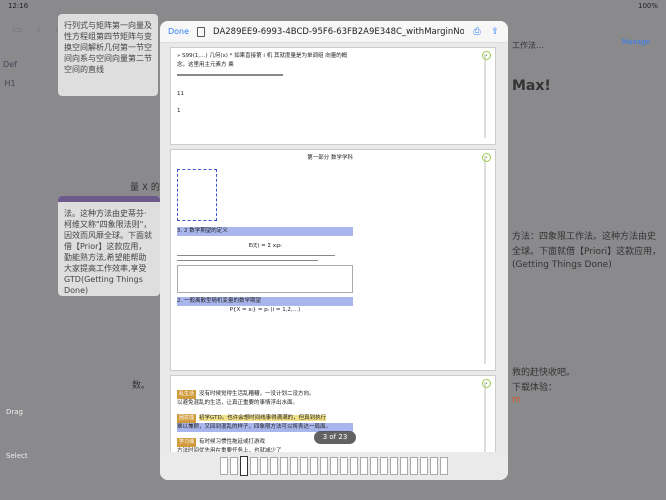 The height and width of the screenshot is (500, 666). Describe the element at coordinates (535, 388) in the screenshot. I see `right-p5: 下载体验：` at that location.